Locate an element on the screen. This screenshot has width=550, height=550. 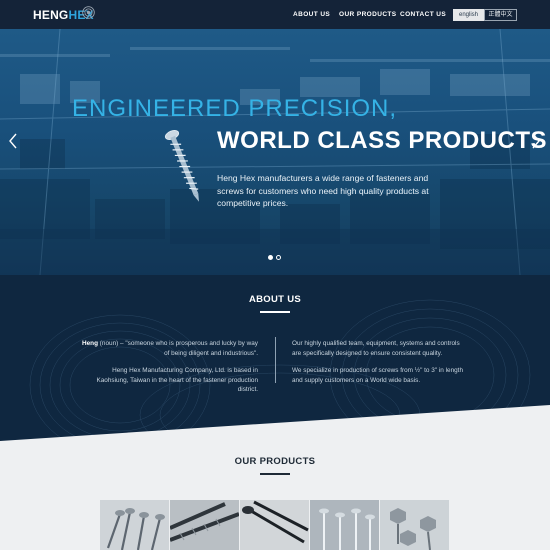
logo-hex-icon is located at coordinates (88, 12).